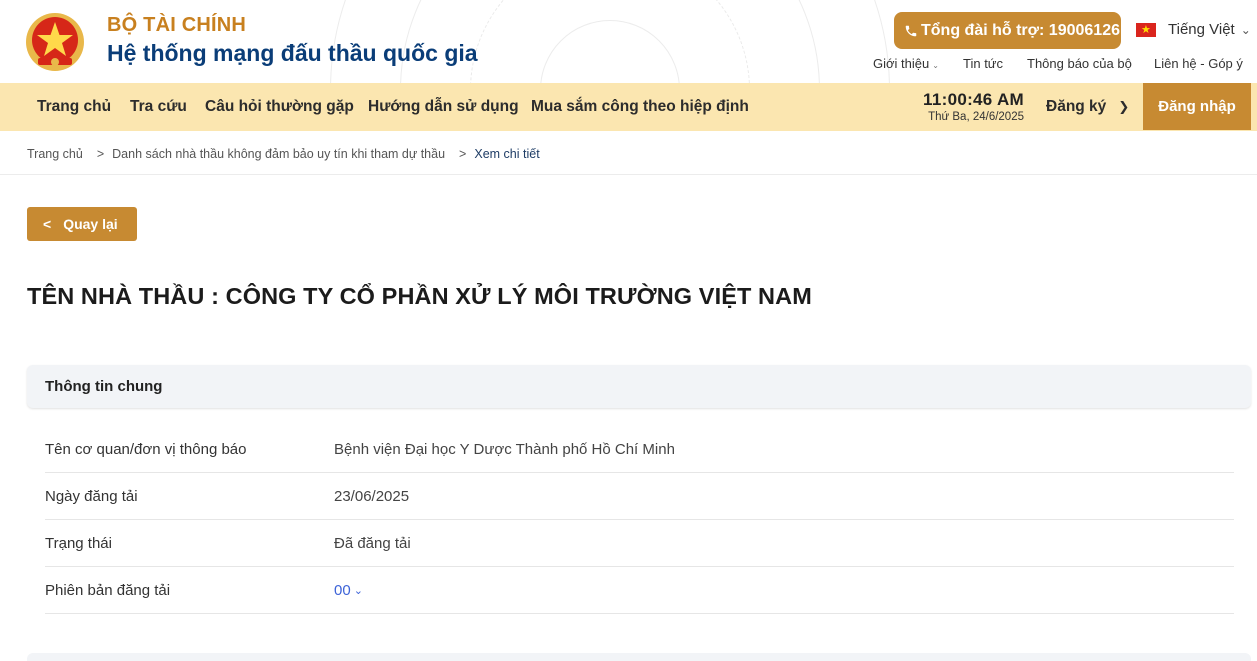 The height and width of the screenshot is (661, 1257). I want to click on breadcrumb-current: Xem chi tiết, so click(507, 154).